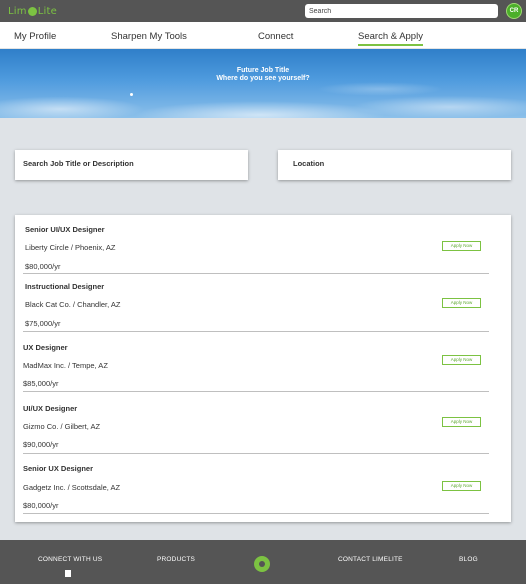  I want to click on limelite-footer-logo-icon, so click(262, 564).